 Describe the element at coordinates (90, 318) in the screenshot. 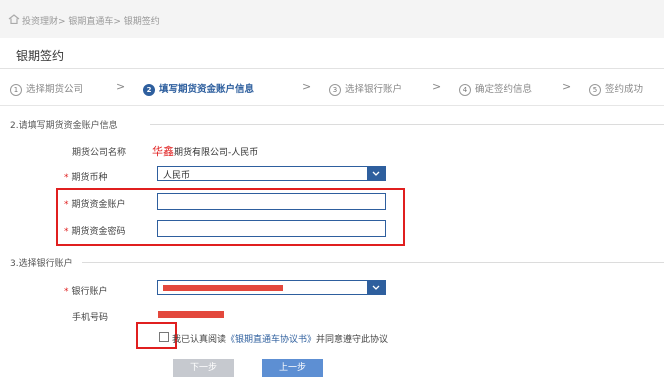

I see `phone-label: 手机号码` at that location.